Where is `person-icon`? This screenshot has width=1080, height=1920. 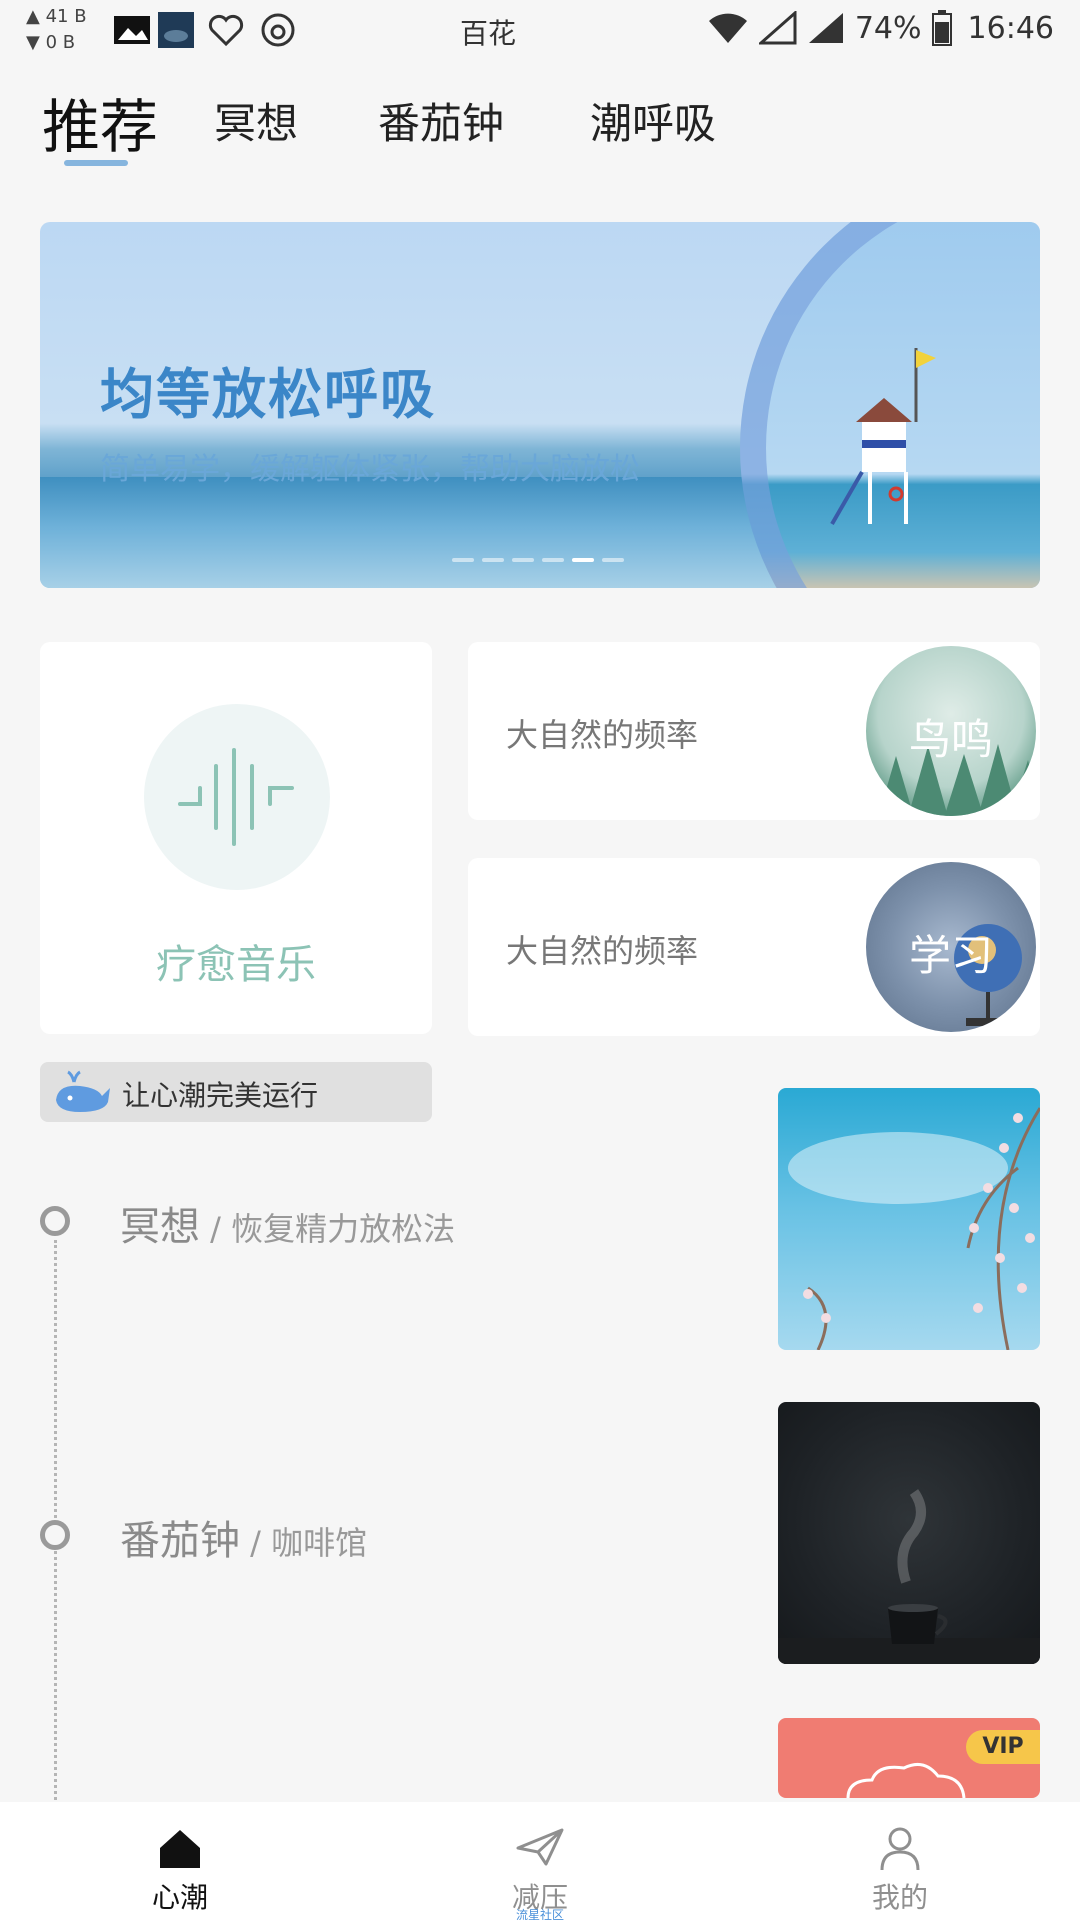 person-icon is located at coordinates (900, 1849).